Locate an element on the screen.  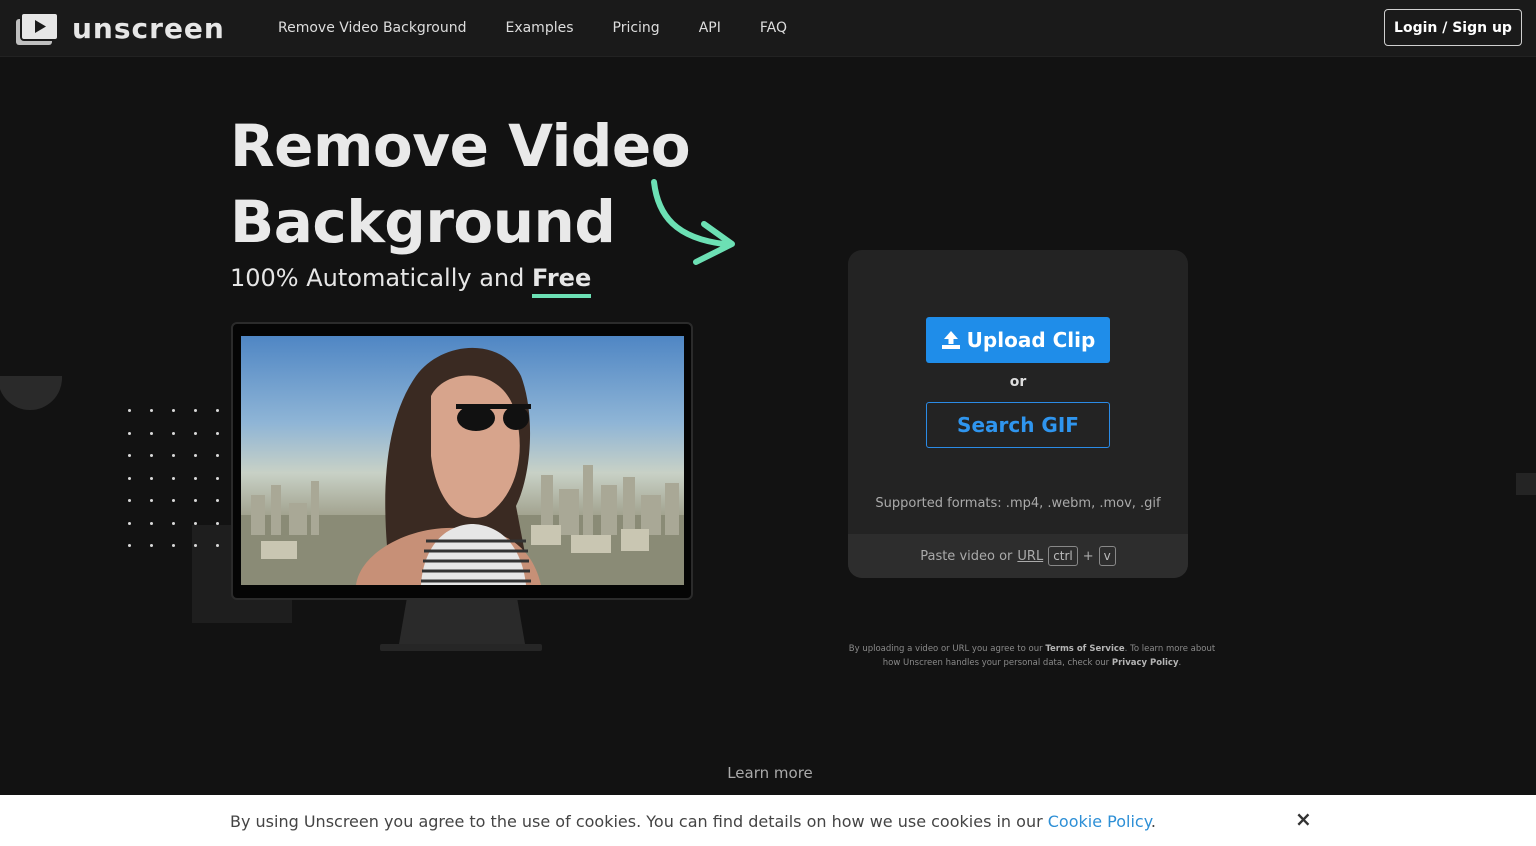
curved-arrow-icon is located at coordinates (693, 222).